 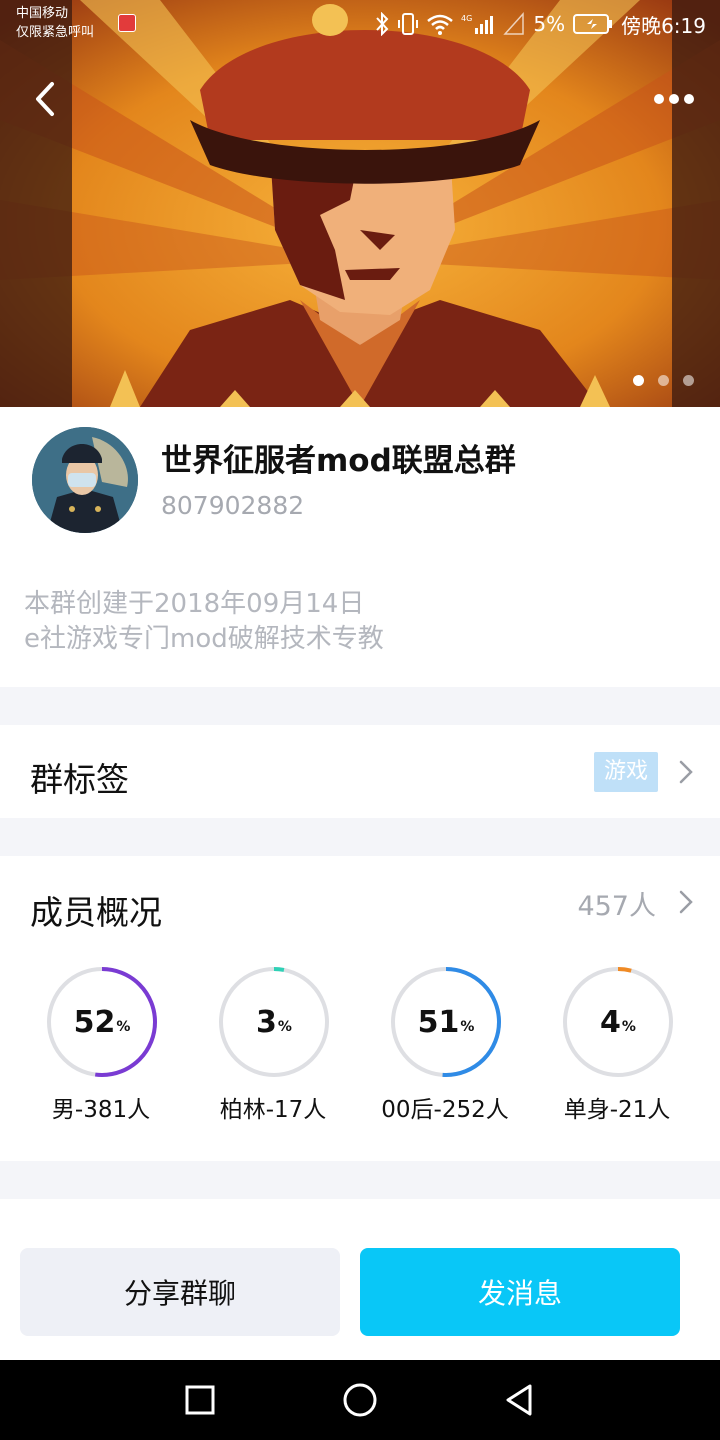 I want to click on bluetooth-icon, so click(x=382, y=24).